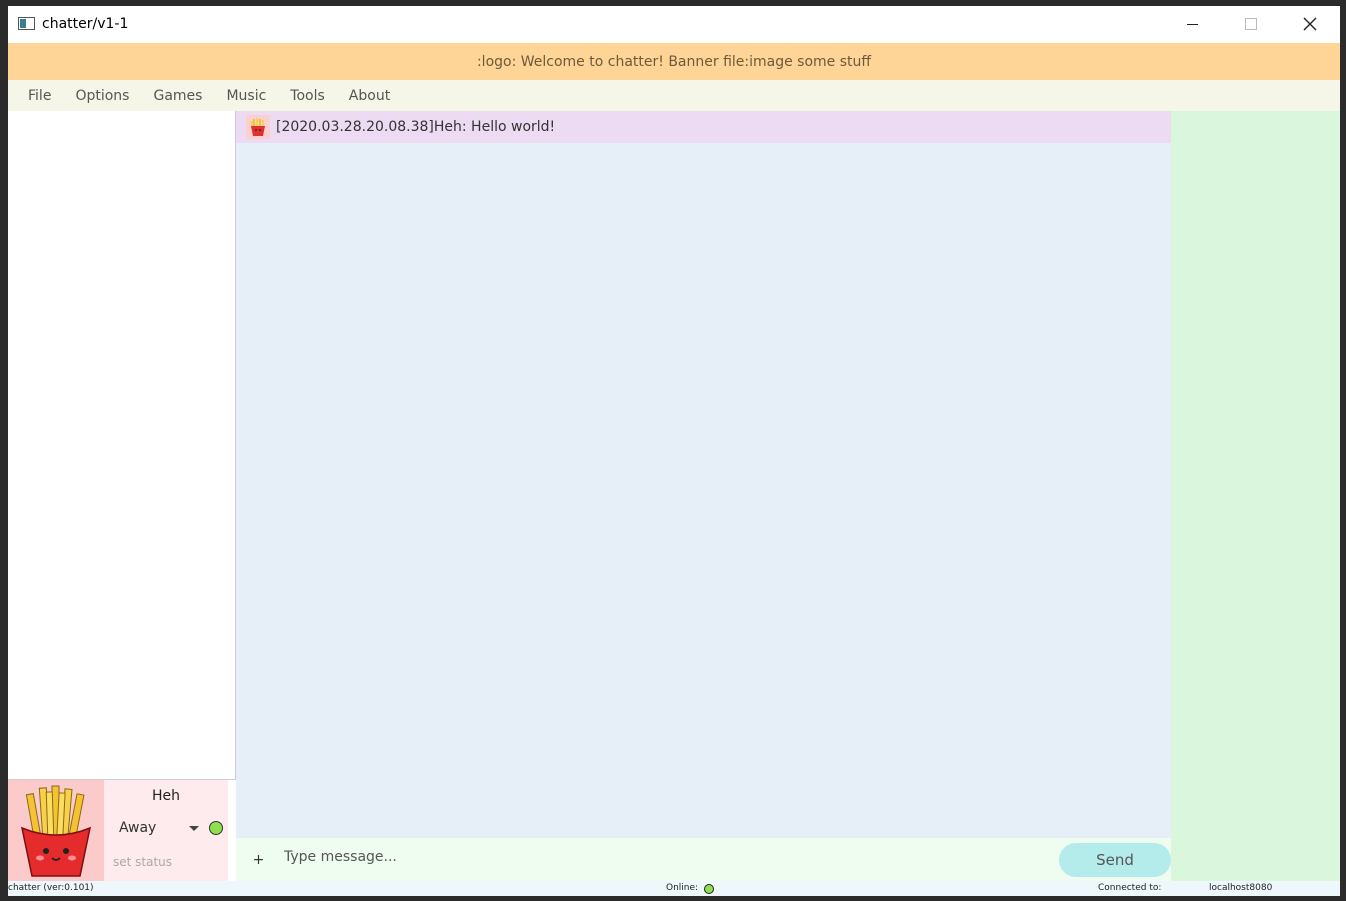 Image resolution: width=1346 pixels, height=901 pixels. Describe the element at coordinates (1115, 860) in the screenshot. I see `send-button: Send` at that location.